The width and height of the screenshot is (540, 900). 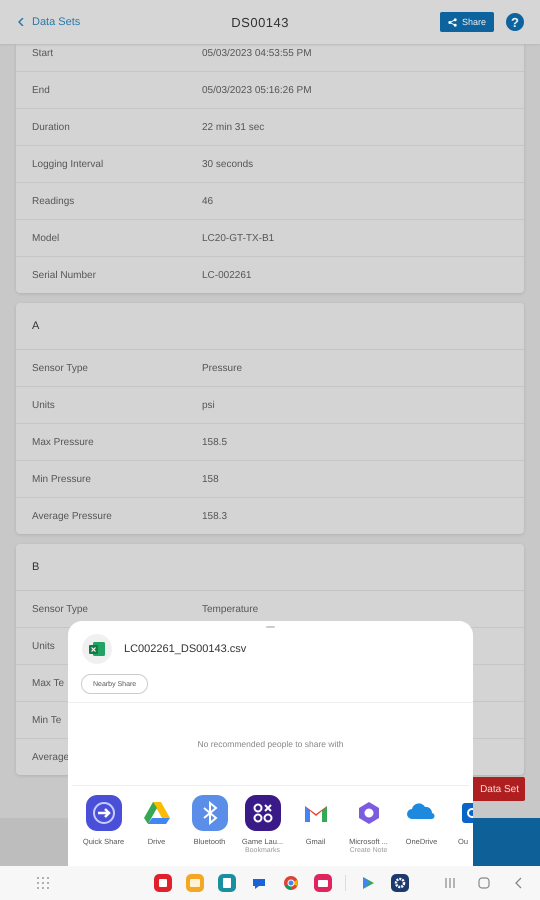 What do you see at coordinates (51, 127) in the screenshot?
I see `field-label: Duration` at bounding box center [51, 127].